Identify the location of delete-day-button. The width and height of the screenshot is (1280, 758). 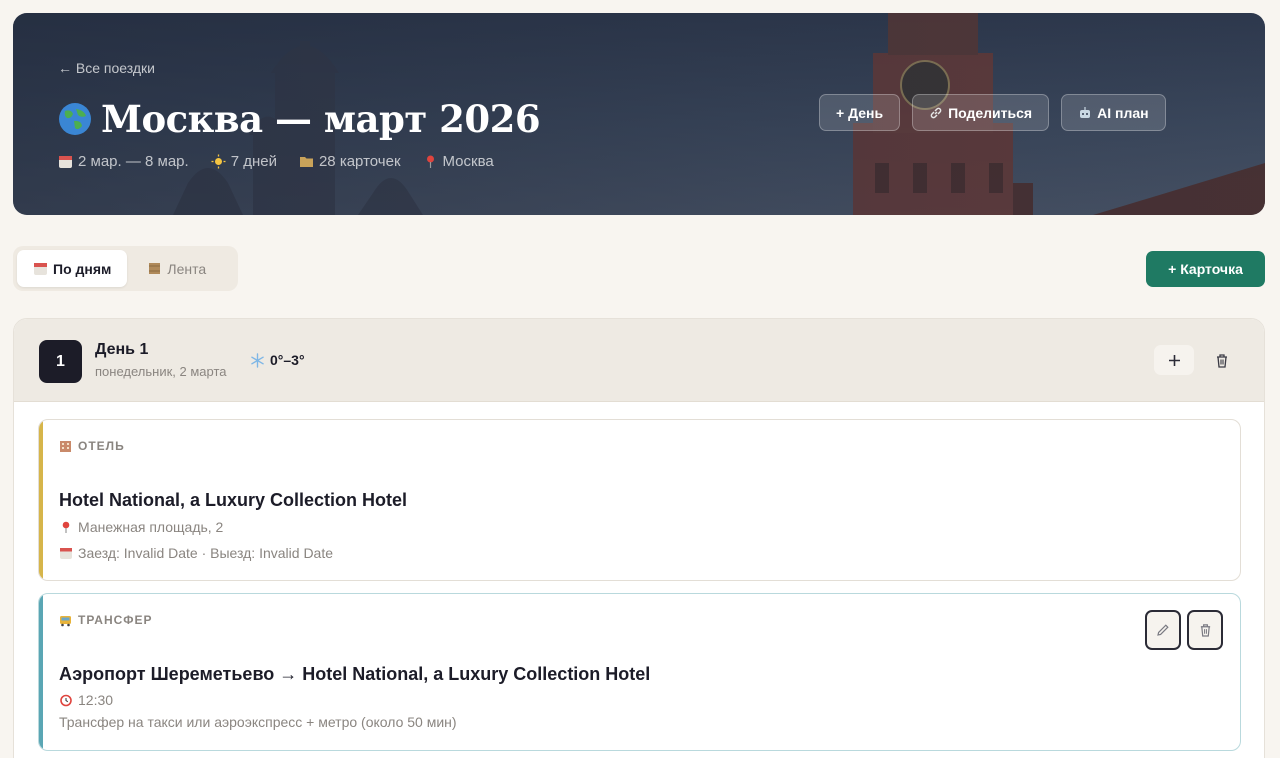
(1222, 360).